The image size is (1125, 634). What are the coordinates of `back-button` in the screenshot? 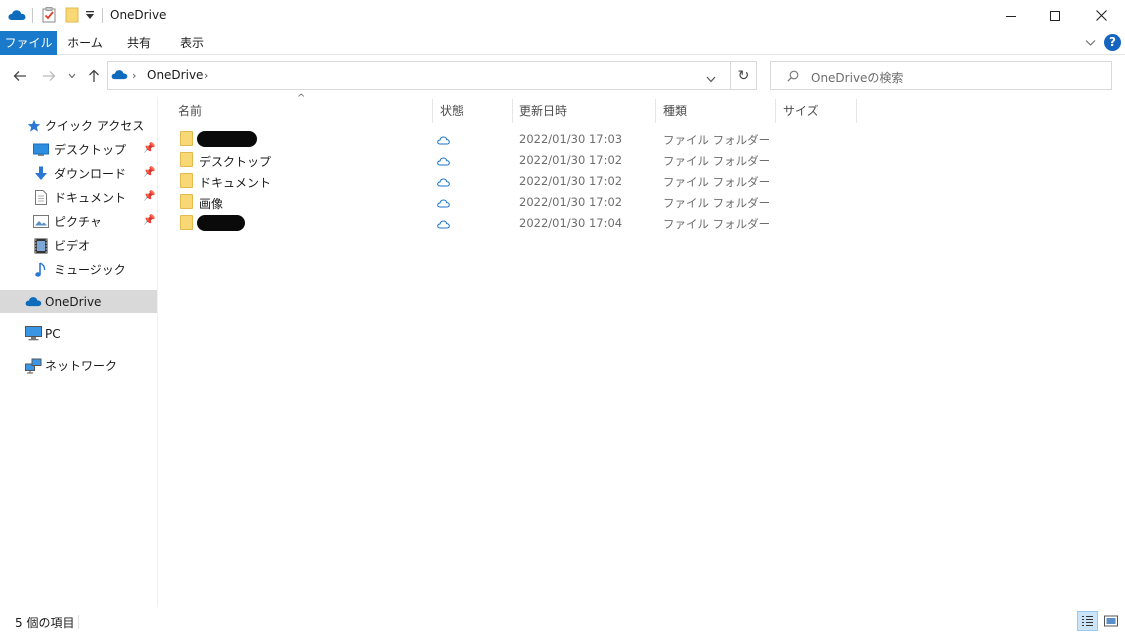 It's located at (20, 76).